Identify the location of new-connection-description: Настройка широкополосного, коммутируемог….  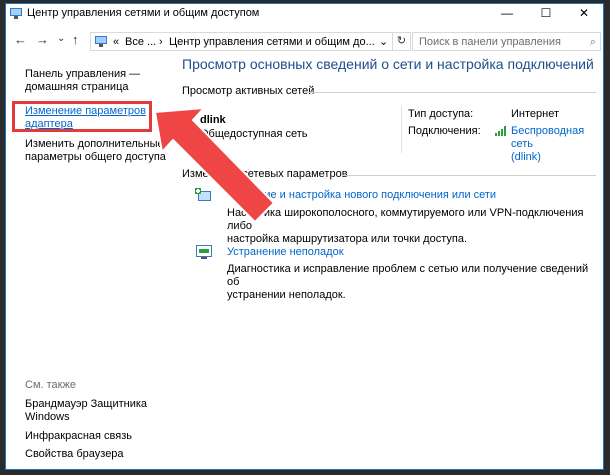
(405, 226).